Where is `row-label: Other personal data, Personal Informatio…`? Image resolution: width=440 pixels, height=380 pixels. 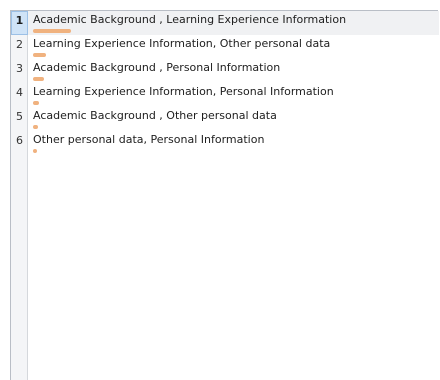 row-label: Other personal data, Personal Informatio… is located at coordinates (149, 139).